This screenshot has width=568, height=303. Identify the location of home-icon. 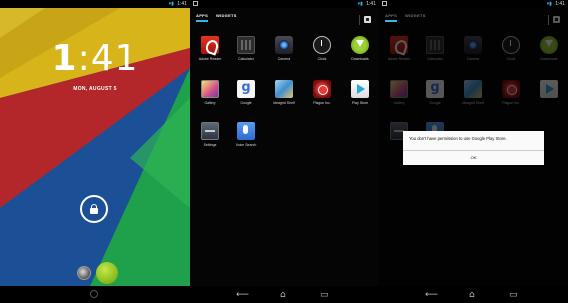
(94, 294).